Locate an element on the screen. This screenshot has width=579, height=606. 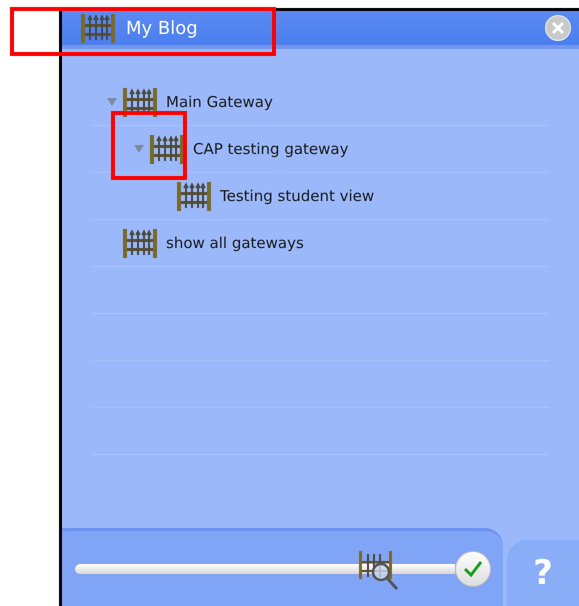
window-title: My Blog is located at coordinates (162, 28).